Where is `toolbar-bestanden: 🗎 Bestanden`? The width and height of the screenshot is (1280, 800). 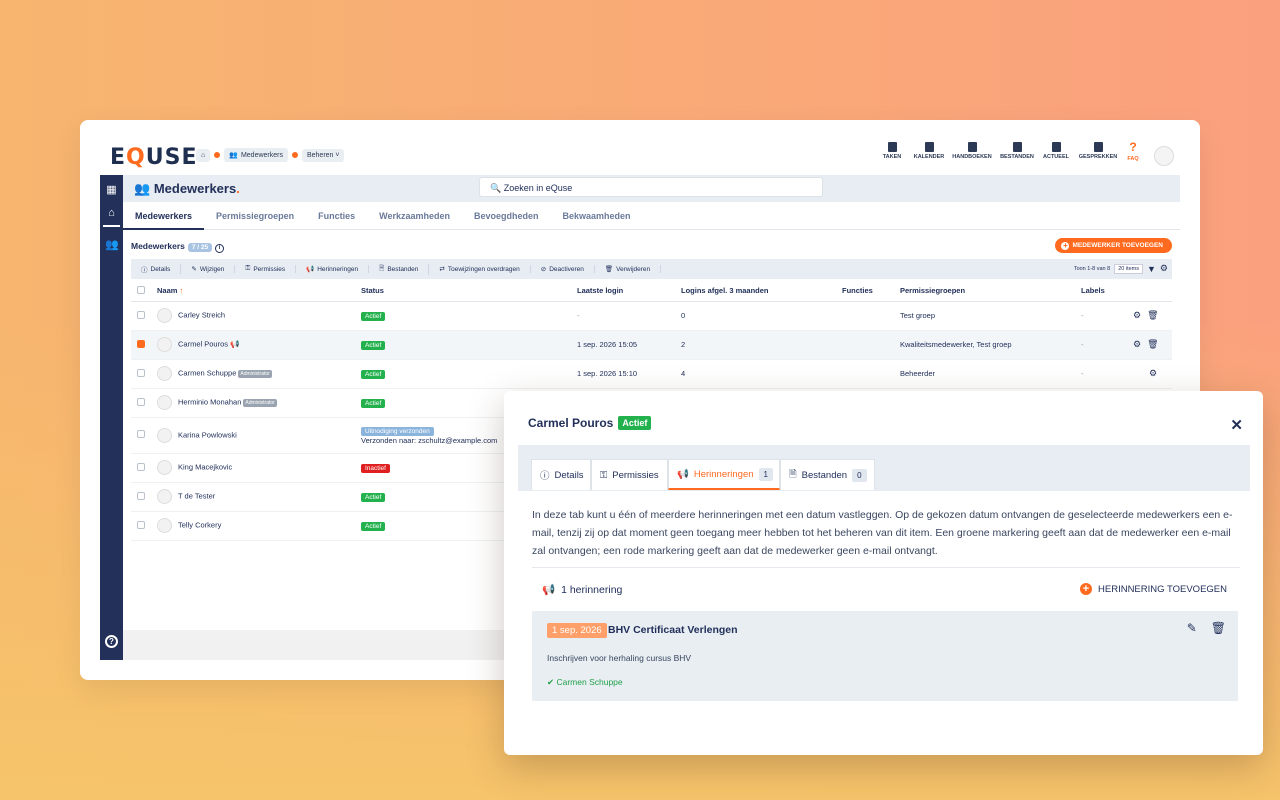 toolbar-bestanden: 🗎 Bestanden is located at coordinates (399, 269).